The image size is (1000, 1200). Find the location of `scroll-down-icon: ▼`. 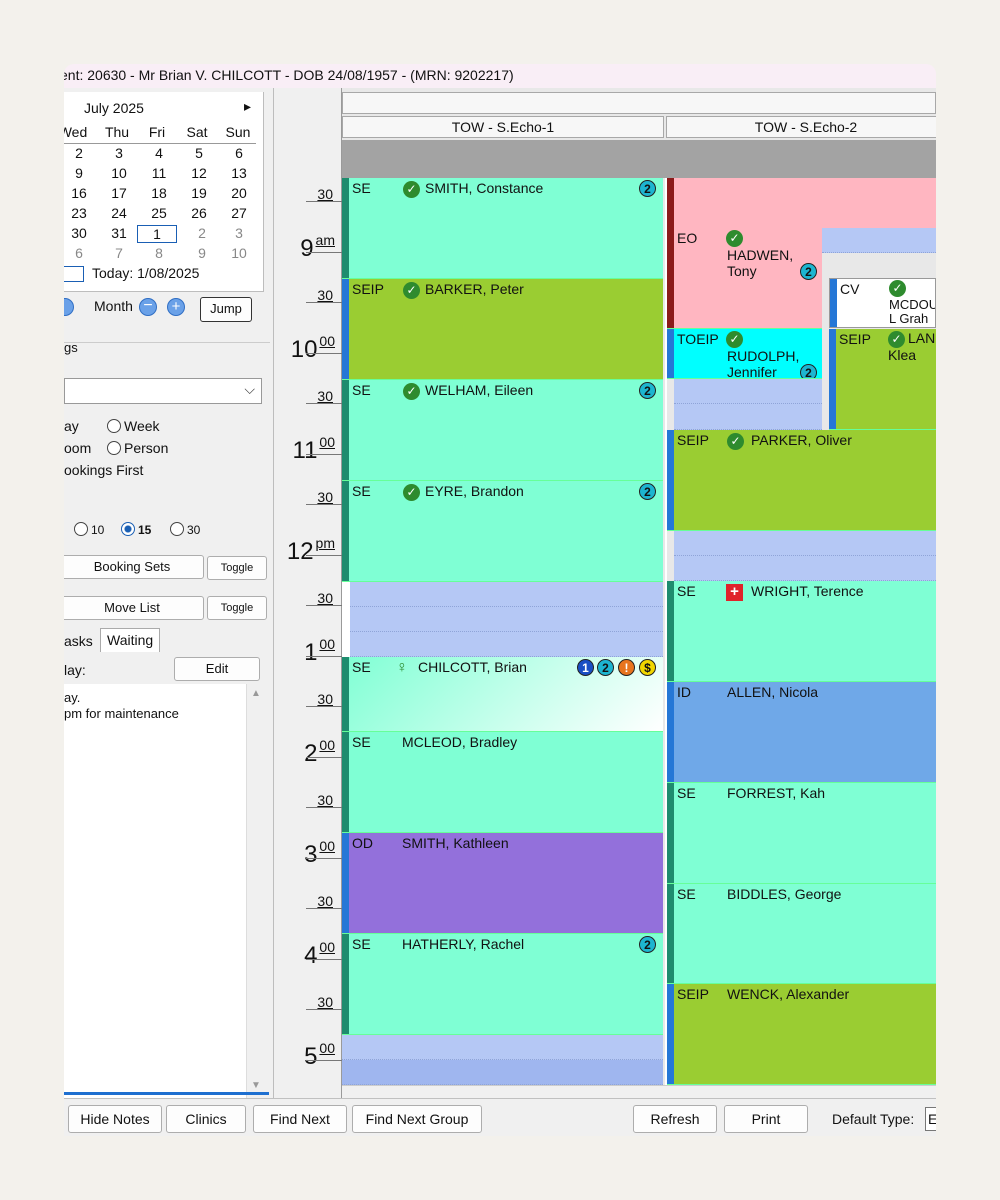

scroll-down-icon: ▼ is located at coordinates (256, 1085).